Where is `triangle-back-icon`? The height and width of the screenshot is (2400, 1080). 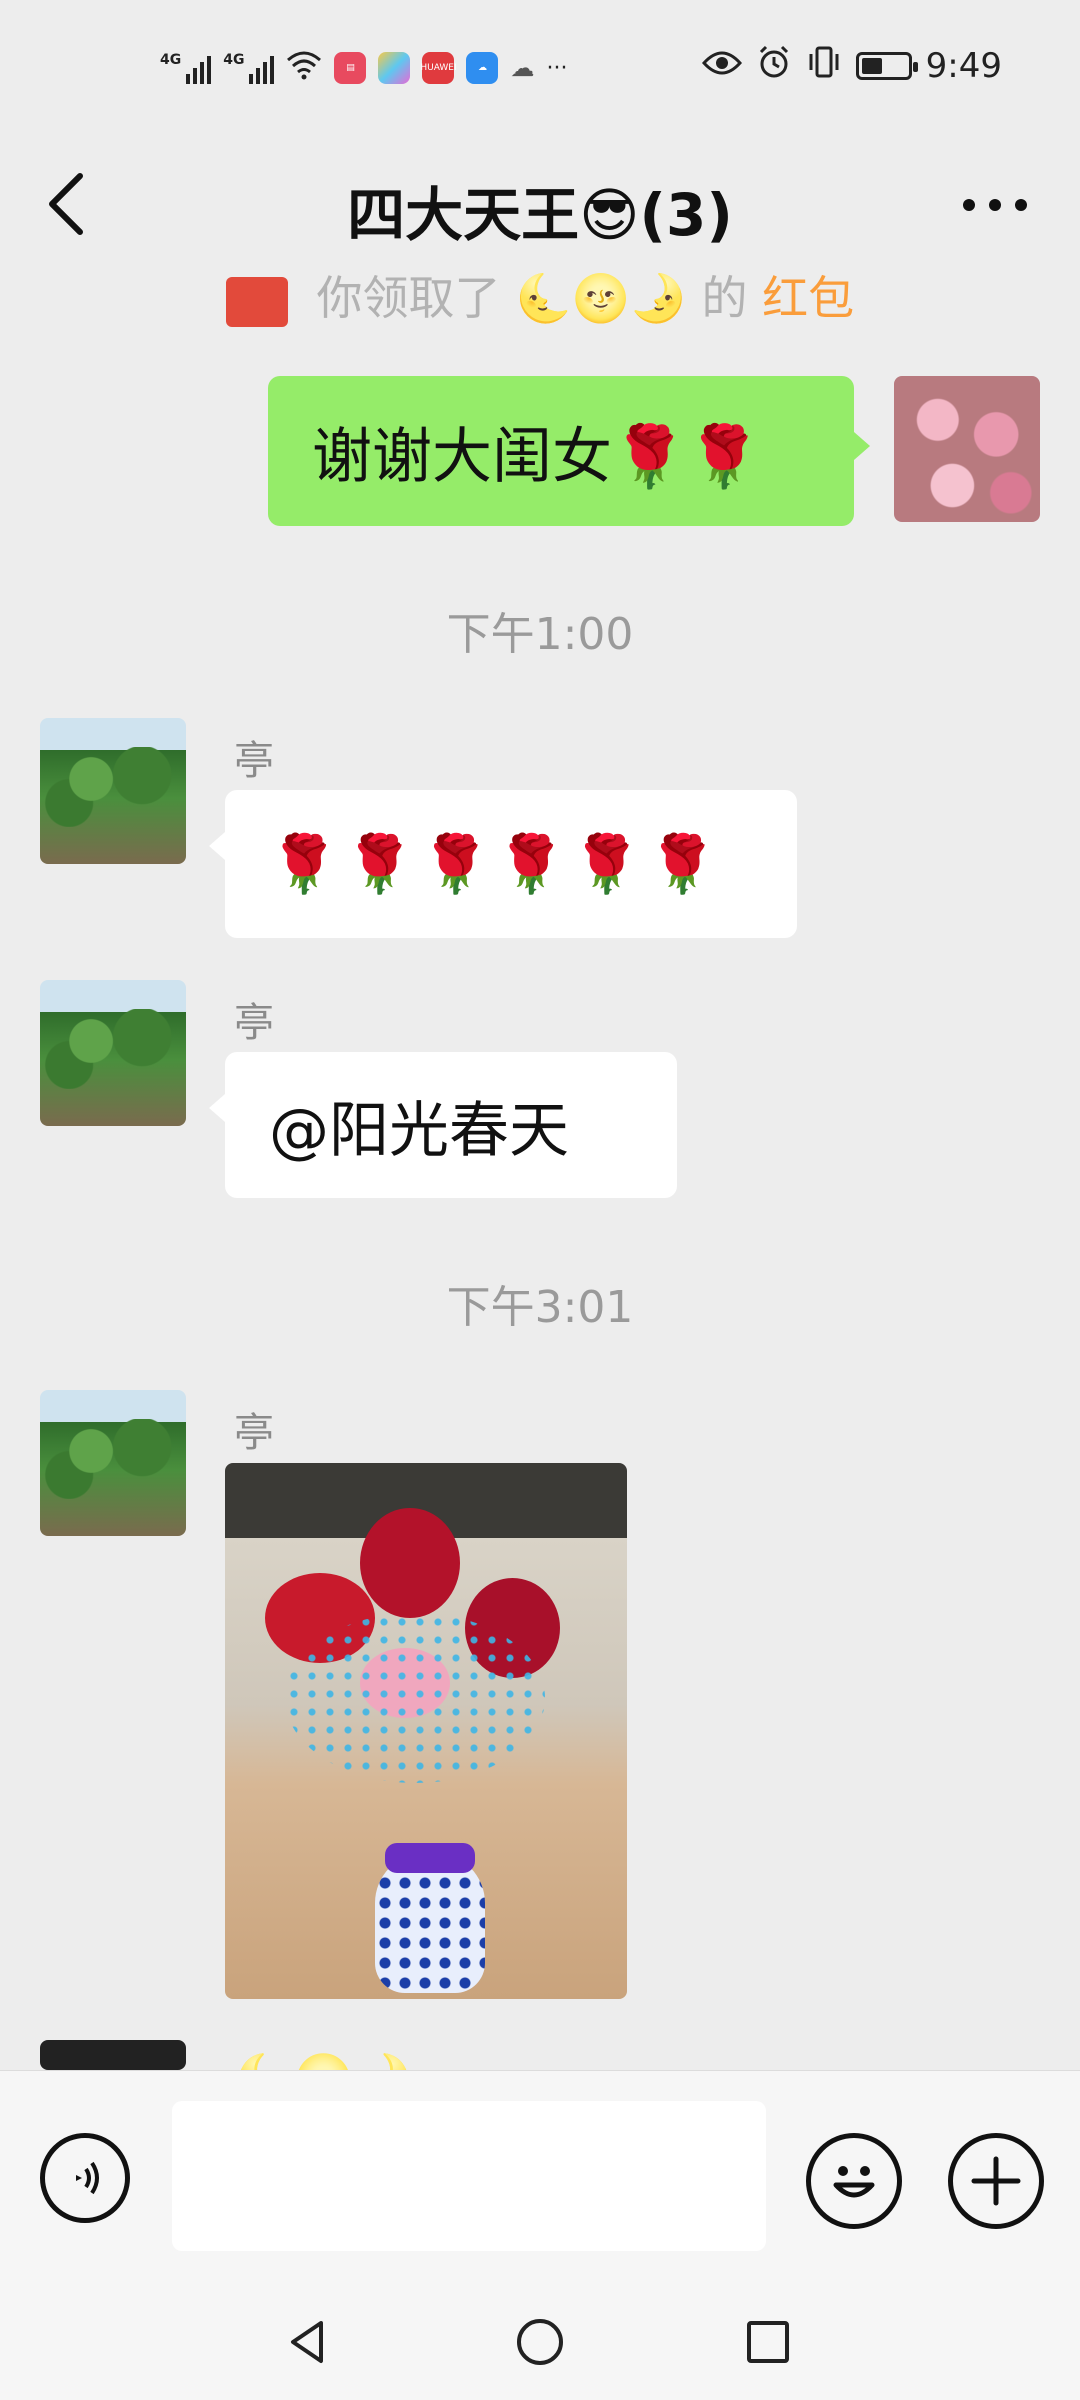
triangle-back-icon is located at coordinates (307, 2342).